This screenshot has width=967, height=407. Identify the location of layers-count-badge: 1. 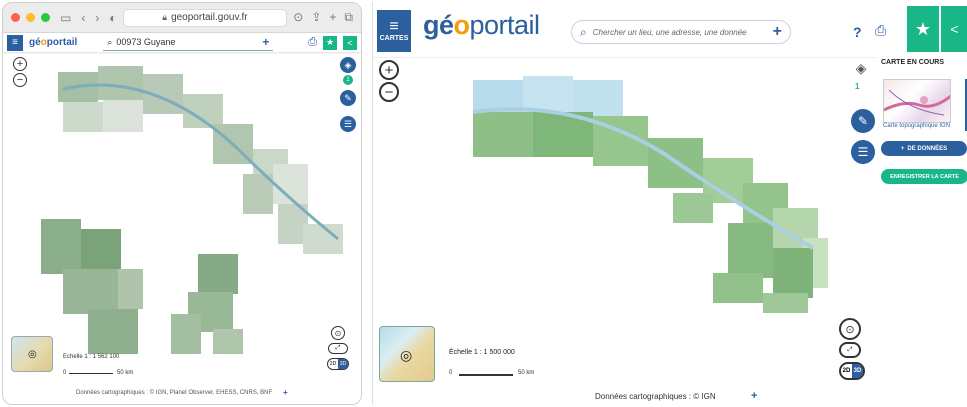
(348, 80).